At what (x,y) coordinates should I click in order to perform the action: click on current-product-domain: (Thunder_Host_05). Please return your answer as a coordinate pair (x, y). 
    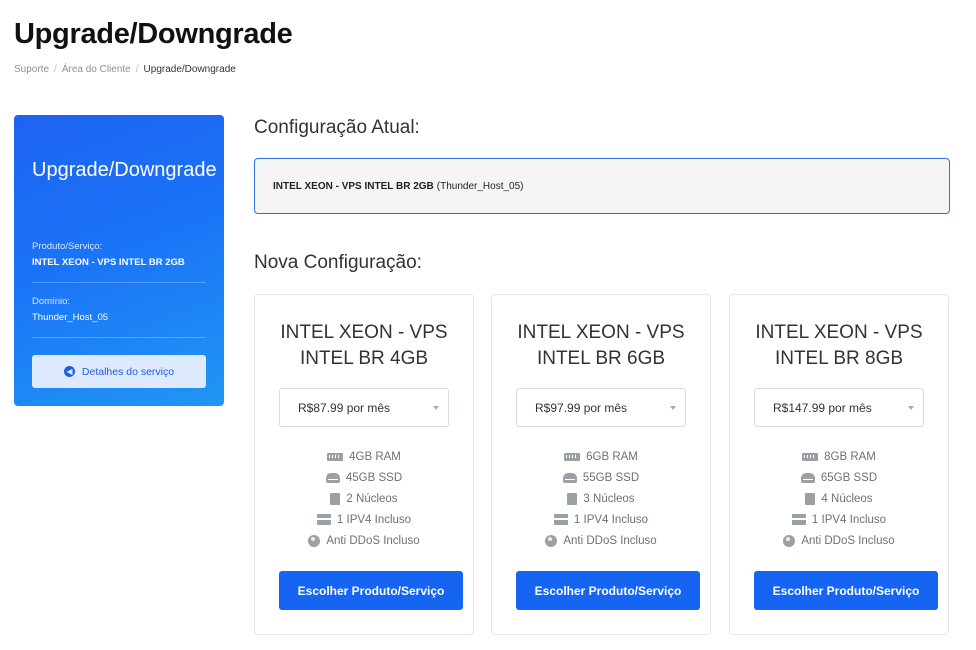
    Looking at the image, I should click on (480, 186).